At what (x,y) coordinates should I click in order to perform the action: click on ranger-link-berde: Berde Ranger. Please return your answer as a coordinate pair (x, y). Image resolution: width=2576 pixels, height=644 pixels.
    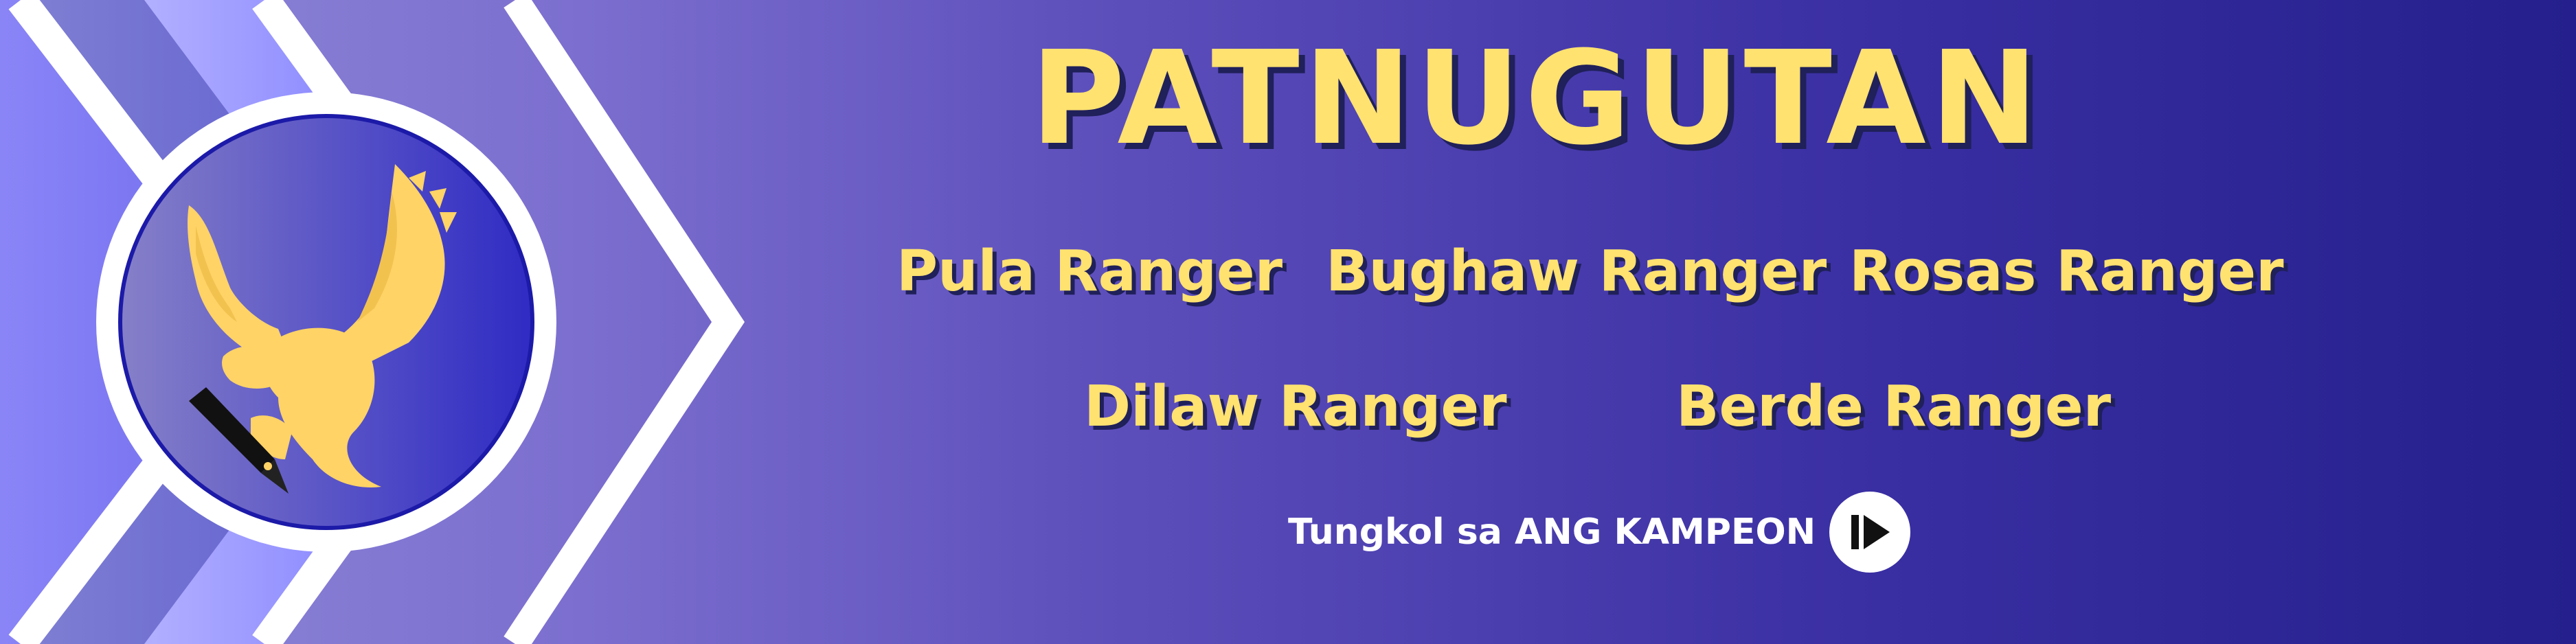
    Looking at the image, I should click on (1893, 407).